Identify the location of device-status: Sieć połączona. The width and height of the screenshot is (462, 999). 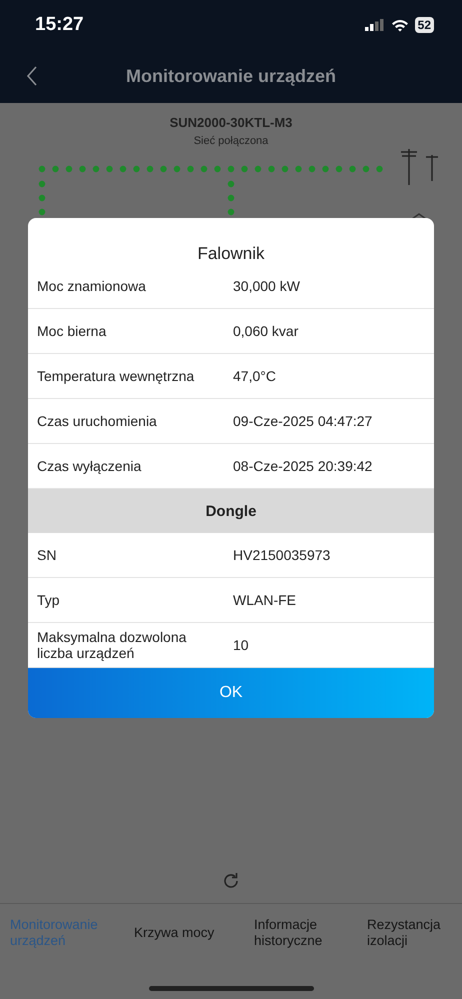
(231, 141).